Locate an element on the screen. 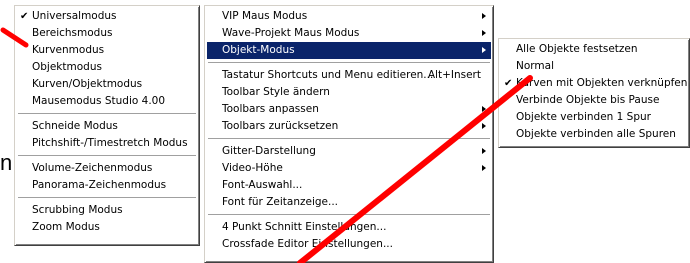  mouse-mode-item-mausemodus-studio-4-00: Mausemodus Studio 4.00 is located at coordinates (107, 101).